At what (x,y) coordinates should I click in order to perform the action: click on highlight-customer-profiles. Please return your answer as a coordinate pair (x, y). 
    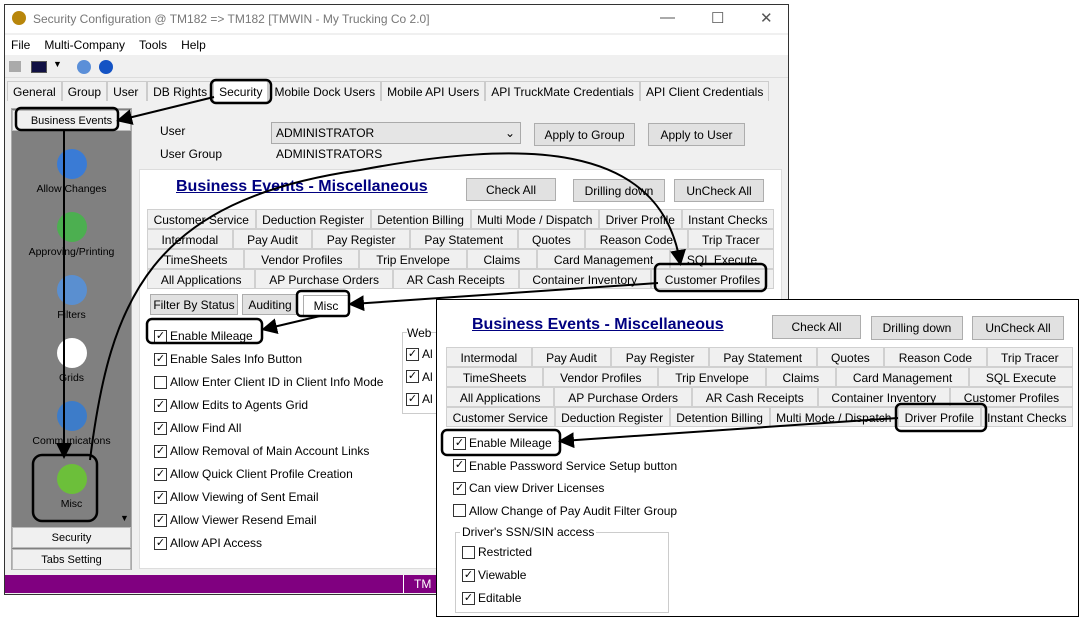
    Looking at the image, I should click on (710, 277).